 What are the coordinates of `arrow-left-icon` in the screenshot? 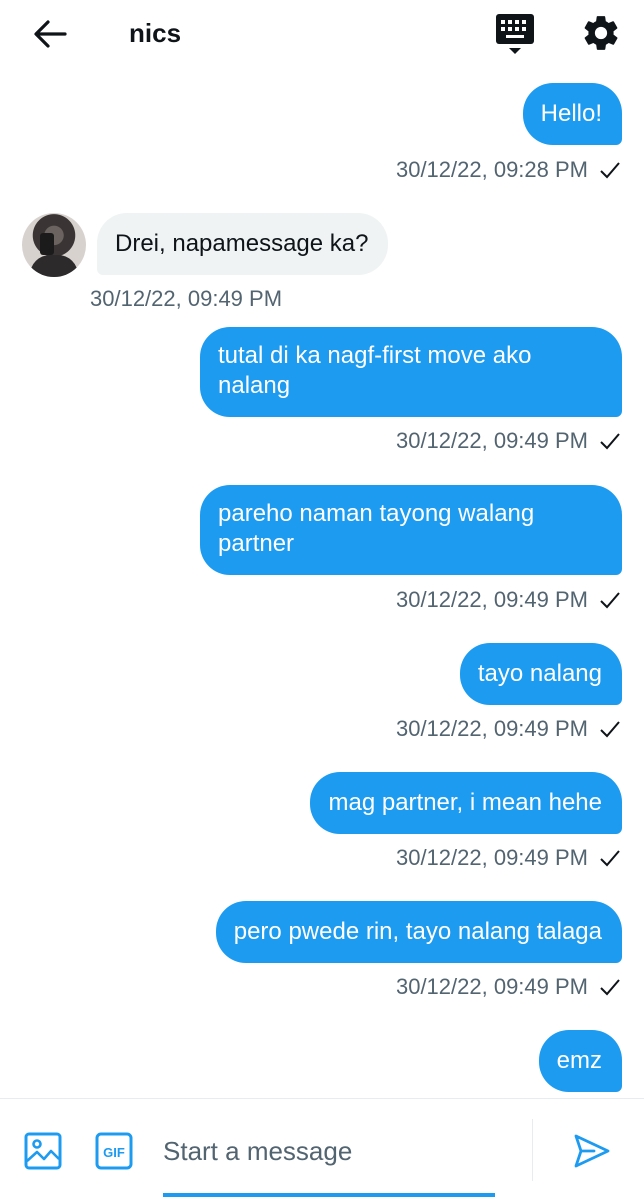 It's located at (50, 34).